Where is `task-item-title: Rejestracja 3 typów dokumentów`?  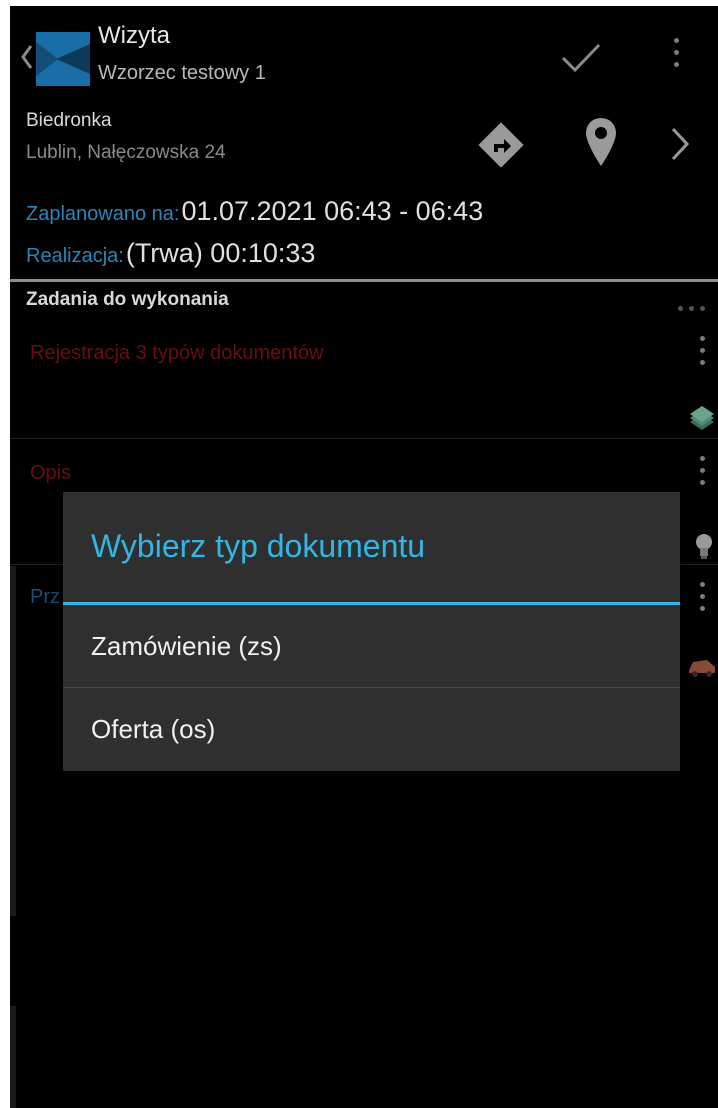
task-item-title: Rejestracja 3 typów dokumentów is located at coordinates (176, 353).